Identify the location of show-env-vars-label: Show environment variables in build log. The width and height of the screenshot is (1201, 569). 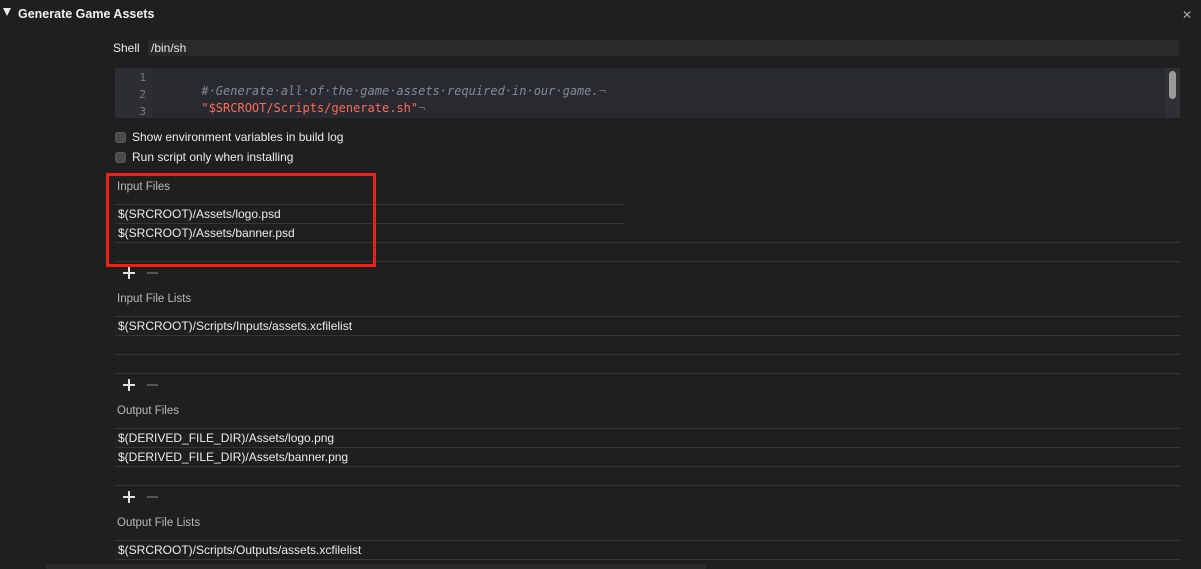
(238, 137).